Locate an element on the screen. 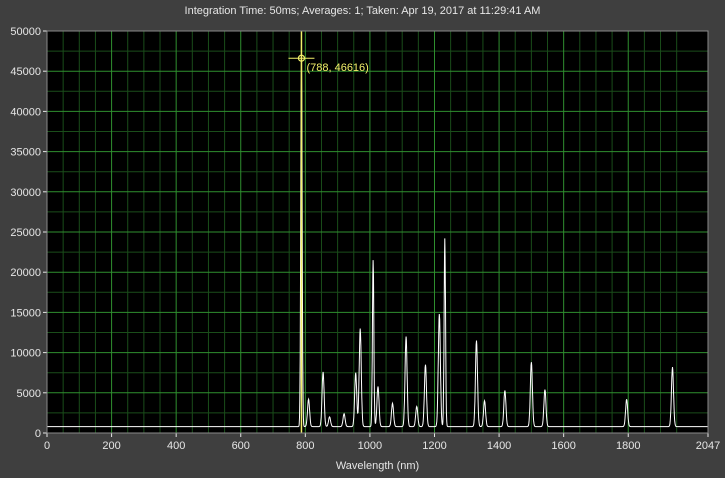  y-tick-label: 20000 is located at coordinates (25, 273).